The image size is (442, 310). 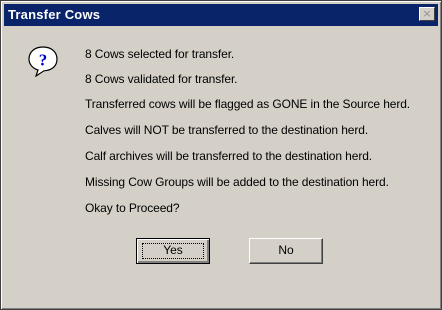 I want to click on window-title: Transfer Cows, so click(x=54, y=14).